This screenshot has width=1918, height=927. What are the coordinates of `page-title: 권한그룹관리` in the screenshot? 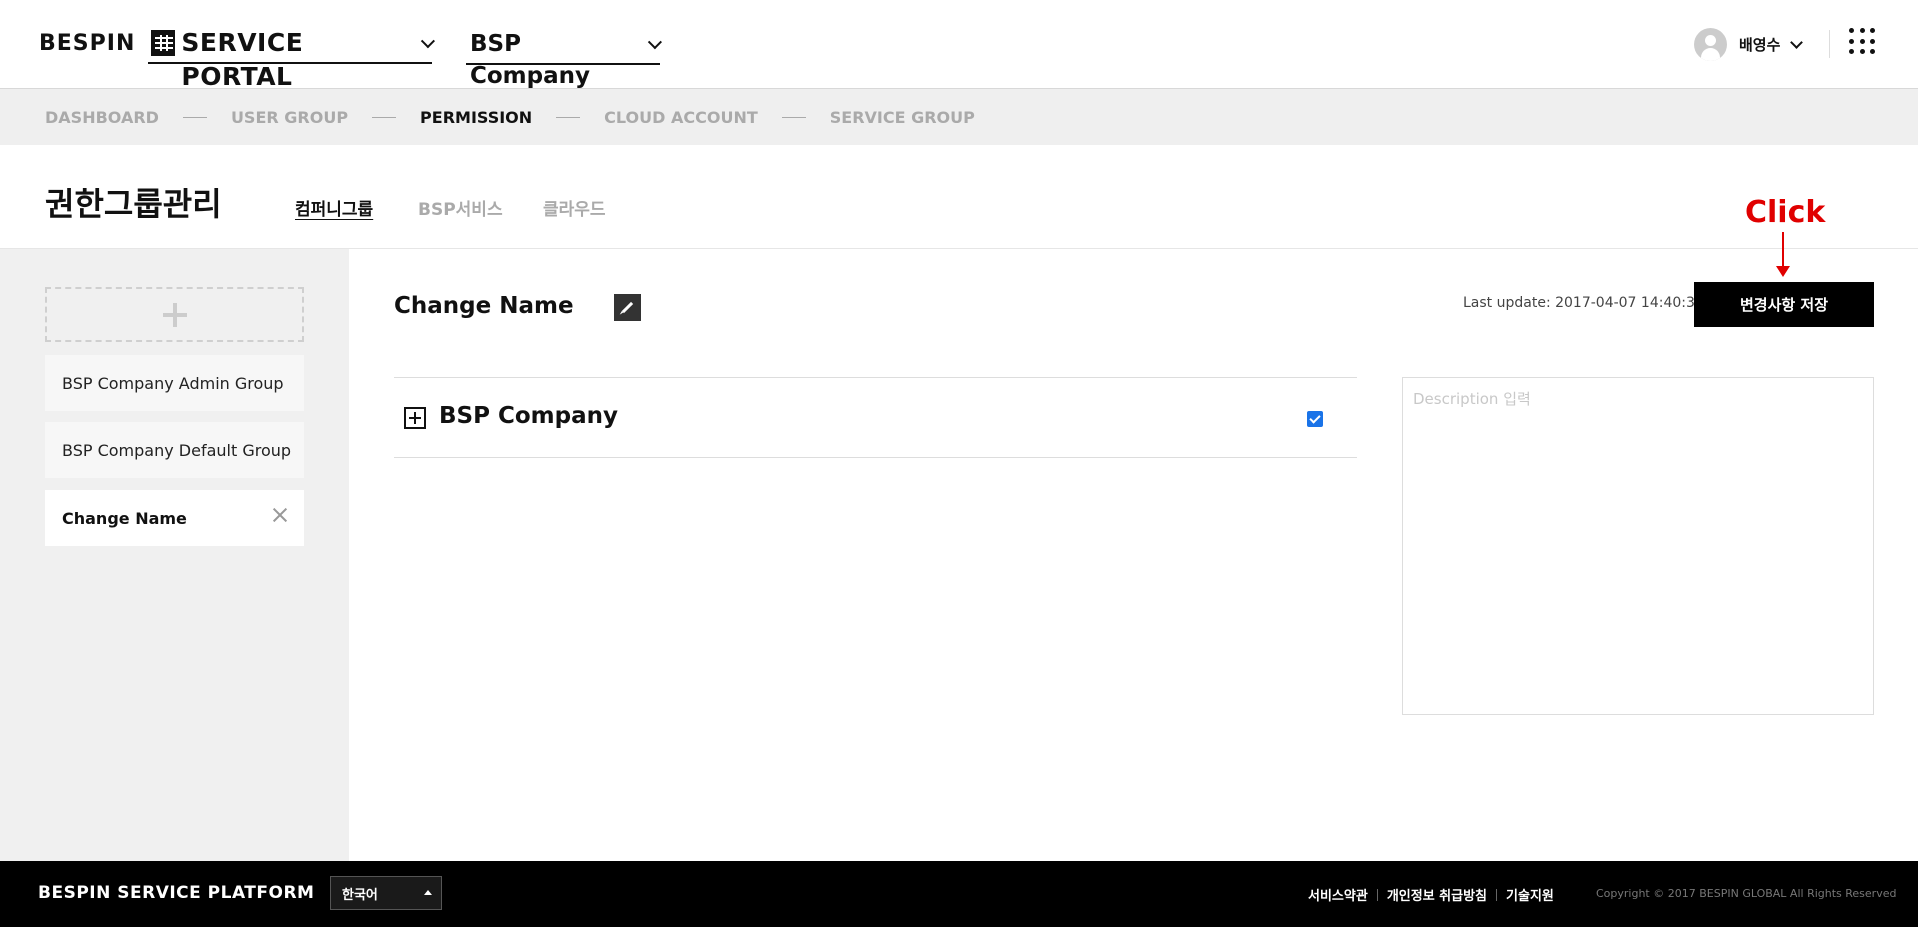 It's located at (133, 204).